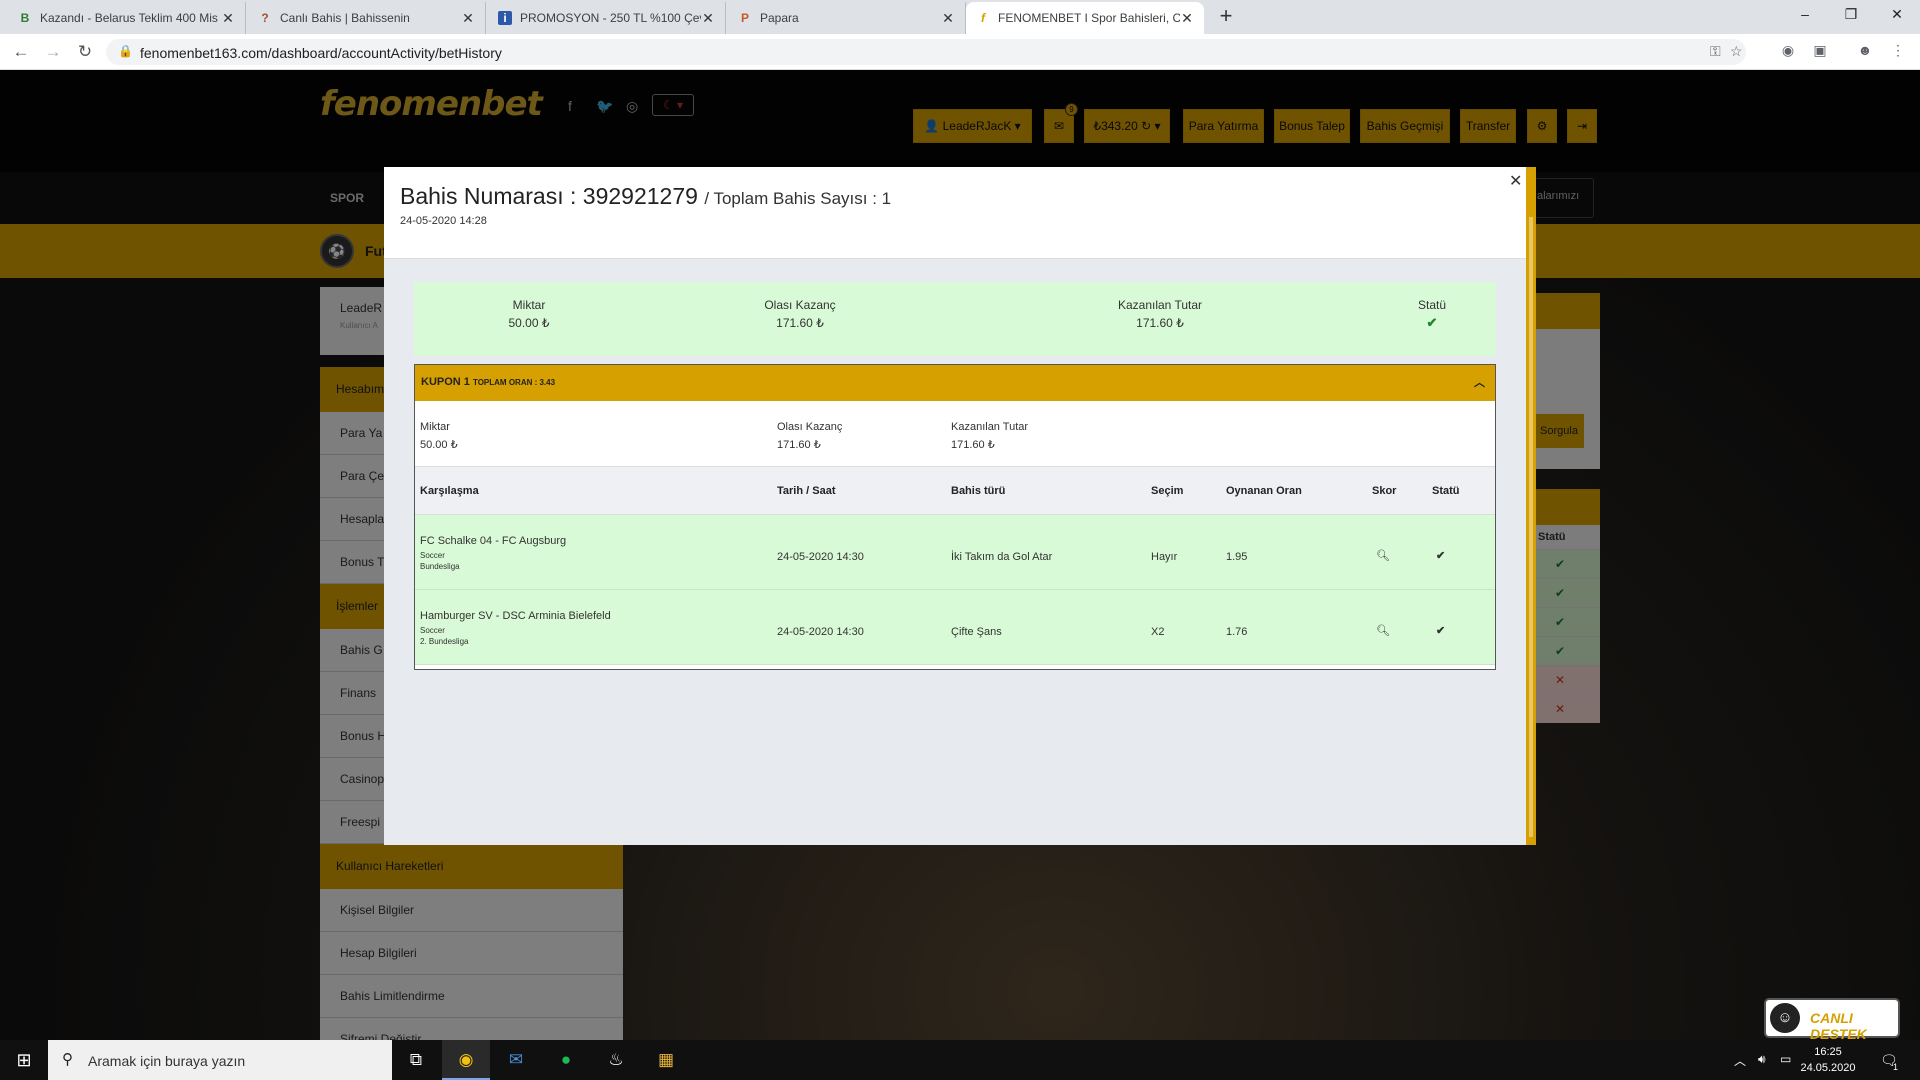 The width and height of the screenshot is (1920, 1080). Describe the element at coordinates (976, 632) in the screenshot. I see `row-bet-type: Çifte Şans` at that location.